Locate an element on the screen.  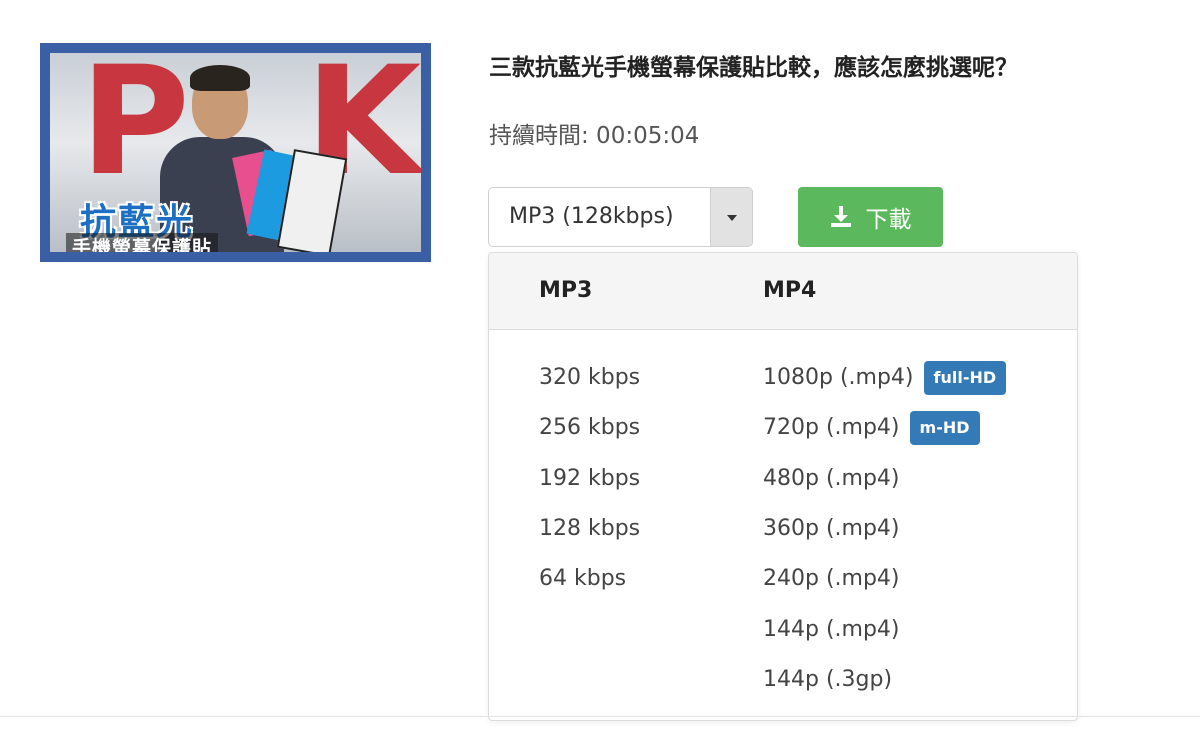
mp4-option-144p-mp4: 144p (.mp4) is located at coordinates (884, 629).